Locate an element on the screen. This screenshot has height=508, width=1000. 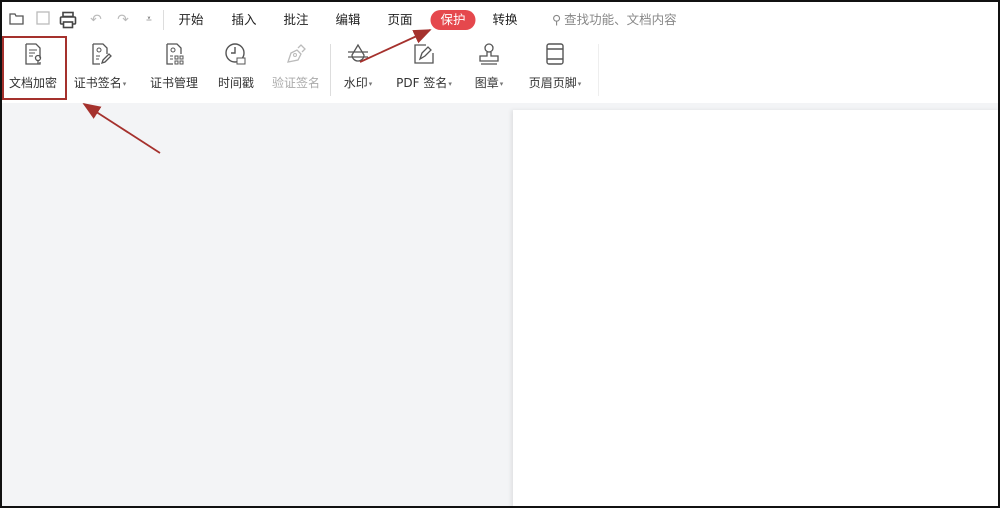
search-input: ⚲ 查找功能、文档内容 is located at coordinates (614, 20).